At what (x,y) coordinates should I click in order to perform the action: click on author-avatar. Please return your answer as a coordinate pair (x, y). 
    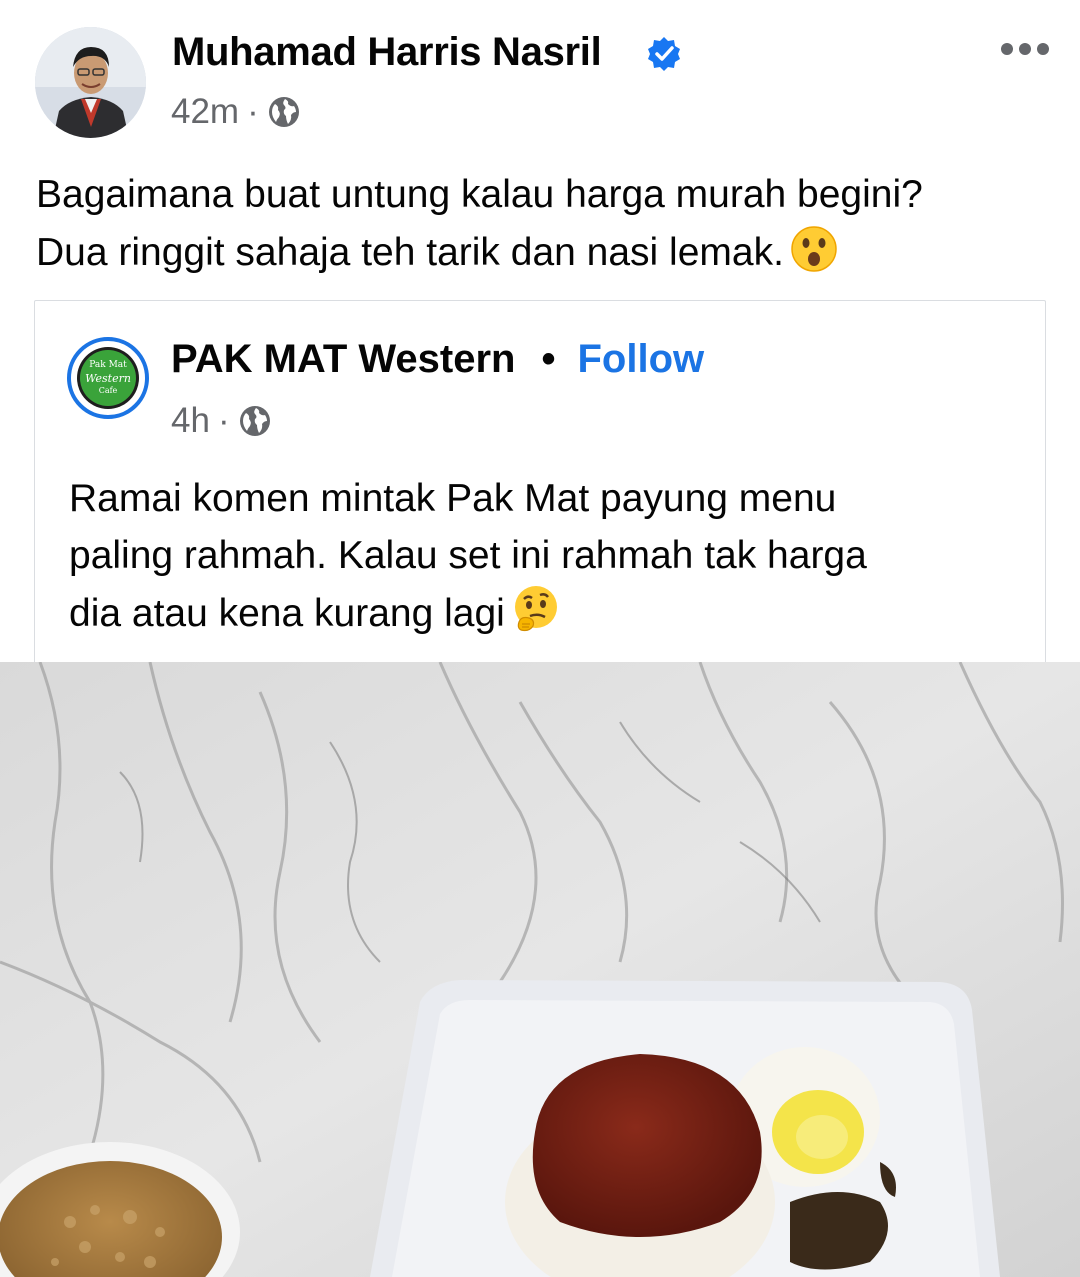
    Looking at the image, I should click on (90, 82).